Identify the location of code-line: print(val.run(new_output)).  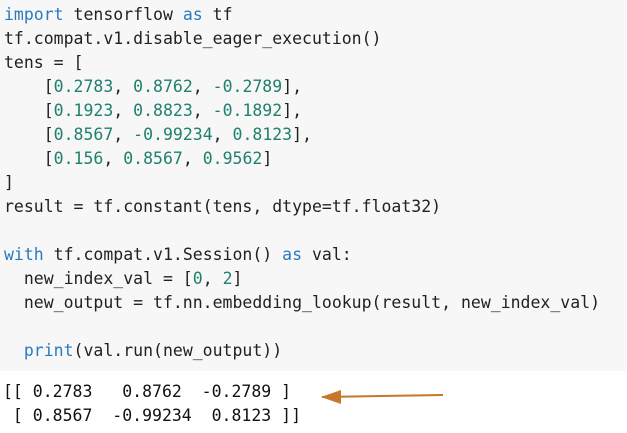
(315, 351).